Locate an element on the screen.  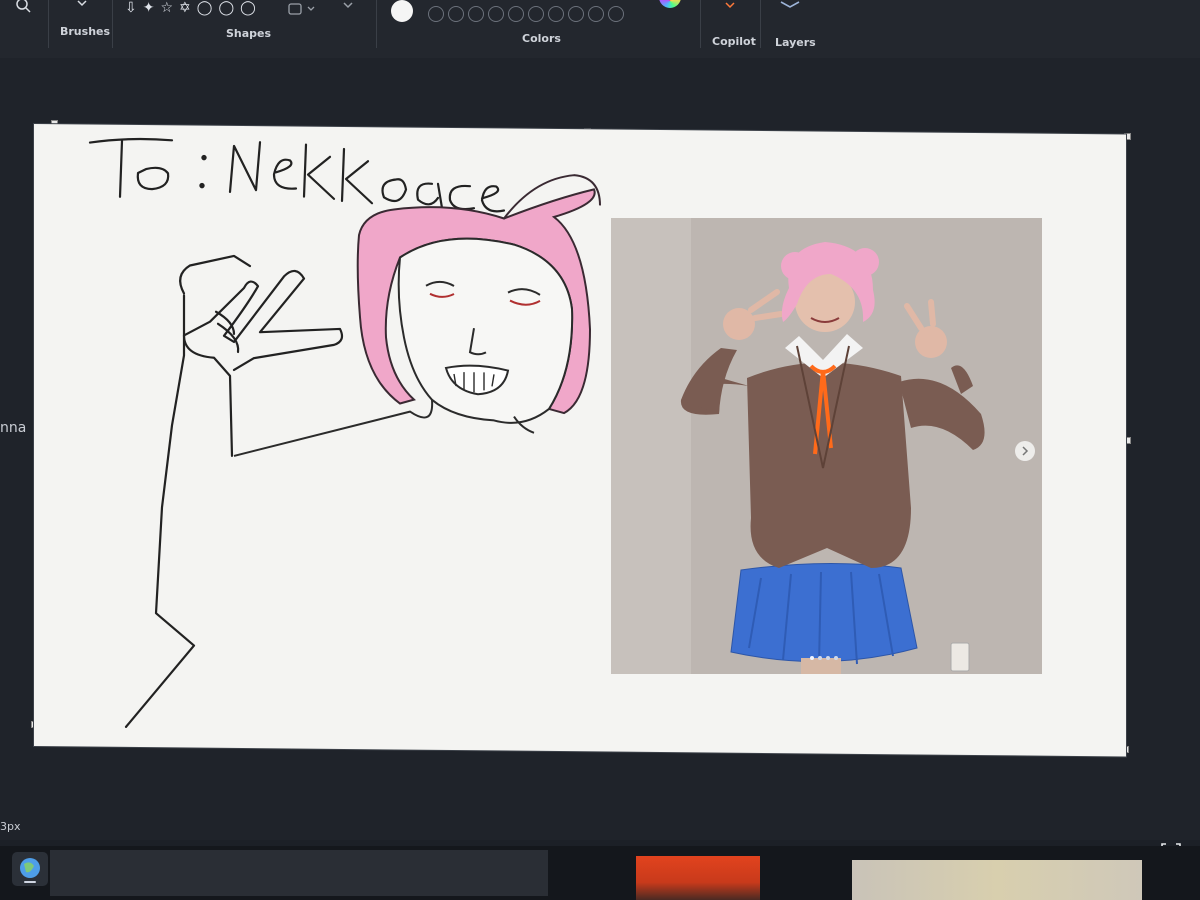
copilot-icon is located at coordinates (730, 6).